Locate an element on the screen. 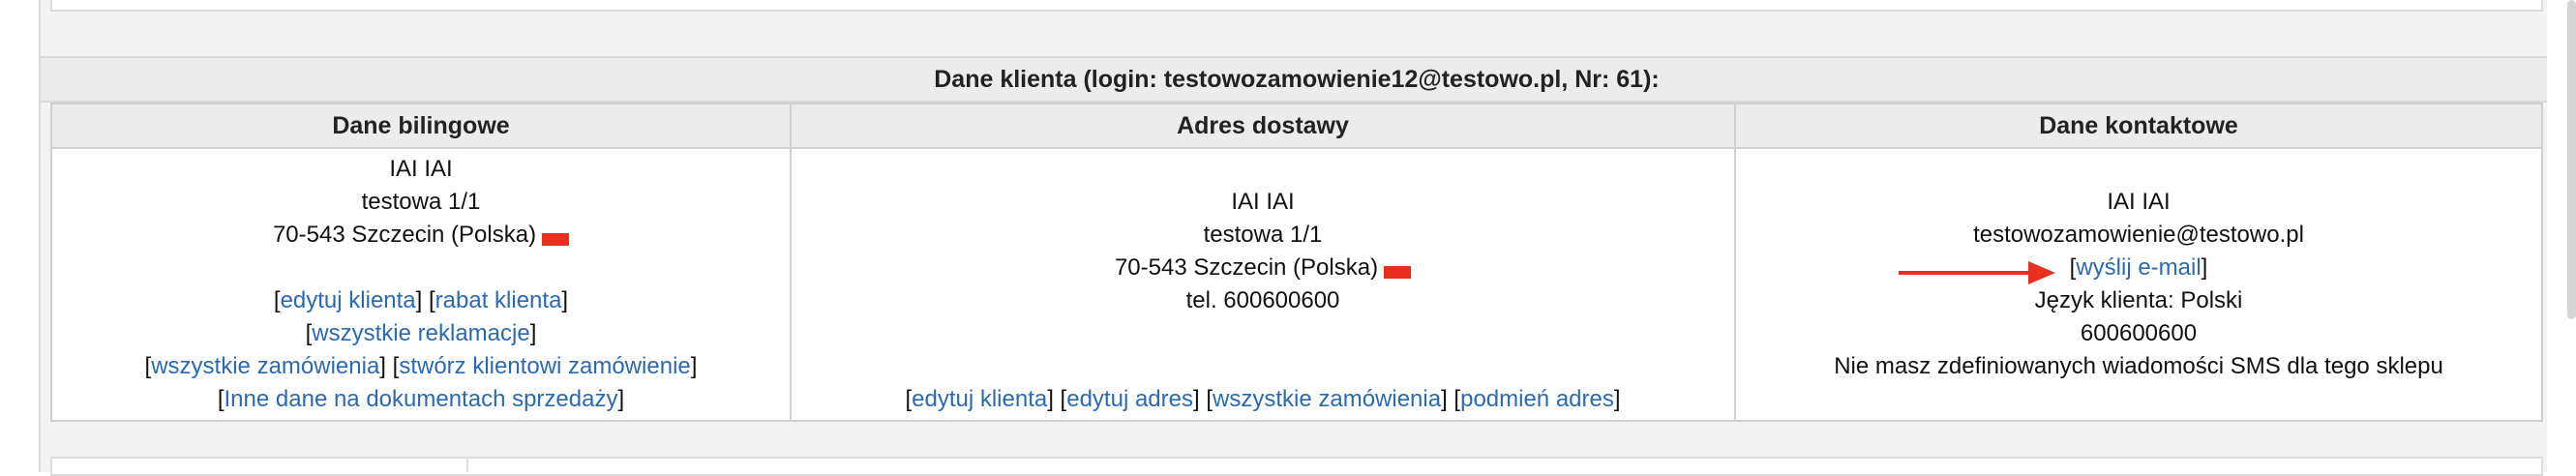 This screenshot has width=2576, height=476. annotation-arrow-icon is located at coordinates (1977, 273).